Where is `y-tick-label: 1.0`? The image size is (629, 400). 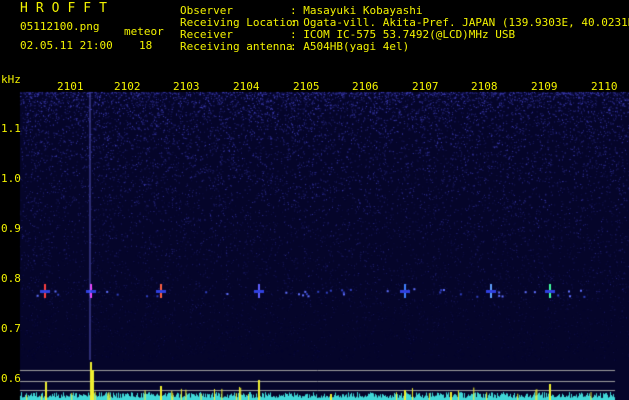
y-tick-label: 1.0 is located at coordinates (11, 178).